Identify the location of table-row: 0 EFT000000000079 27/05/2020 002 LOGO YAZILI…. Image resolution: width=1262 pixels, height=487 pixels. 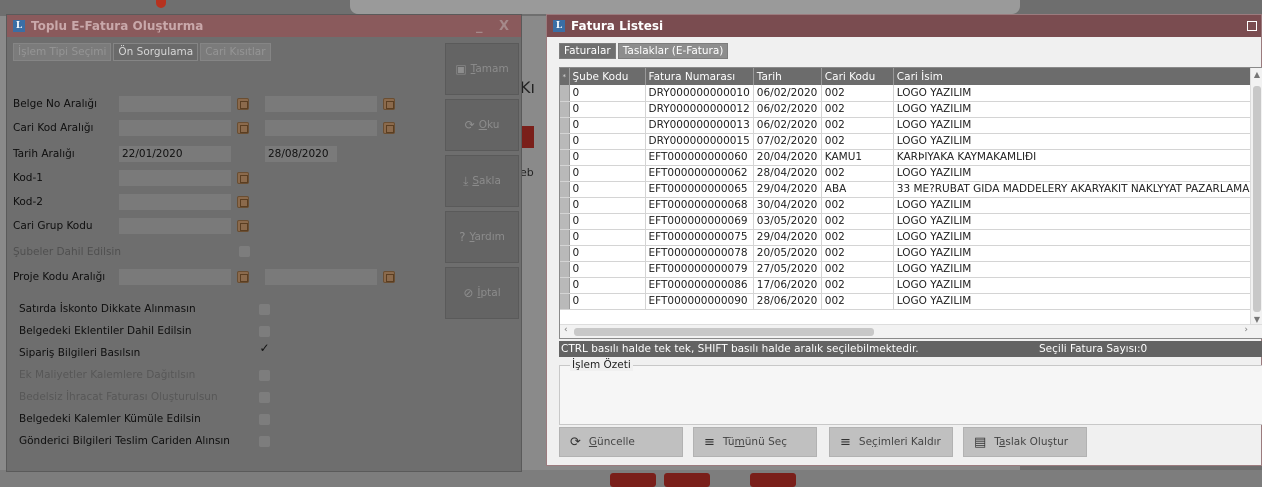
(907, 269).